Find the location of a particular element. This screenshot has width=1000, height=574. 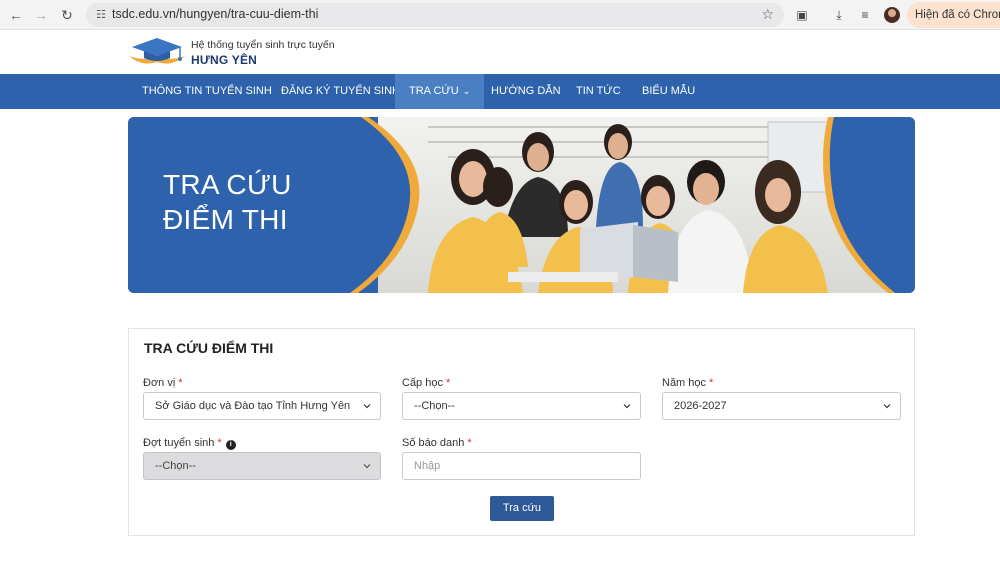

nav-item-forms: BIỂU MẪU is located at coordinates (668, 91).